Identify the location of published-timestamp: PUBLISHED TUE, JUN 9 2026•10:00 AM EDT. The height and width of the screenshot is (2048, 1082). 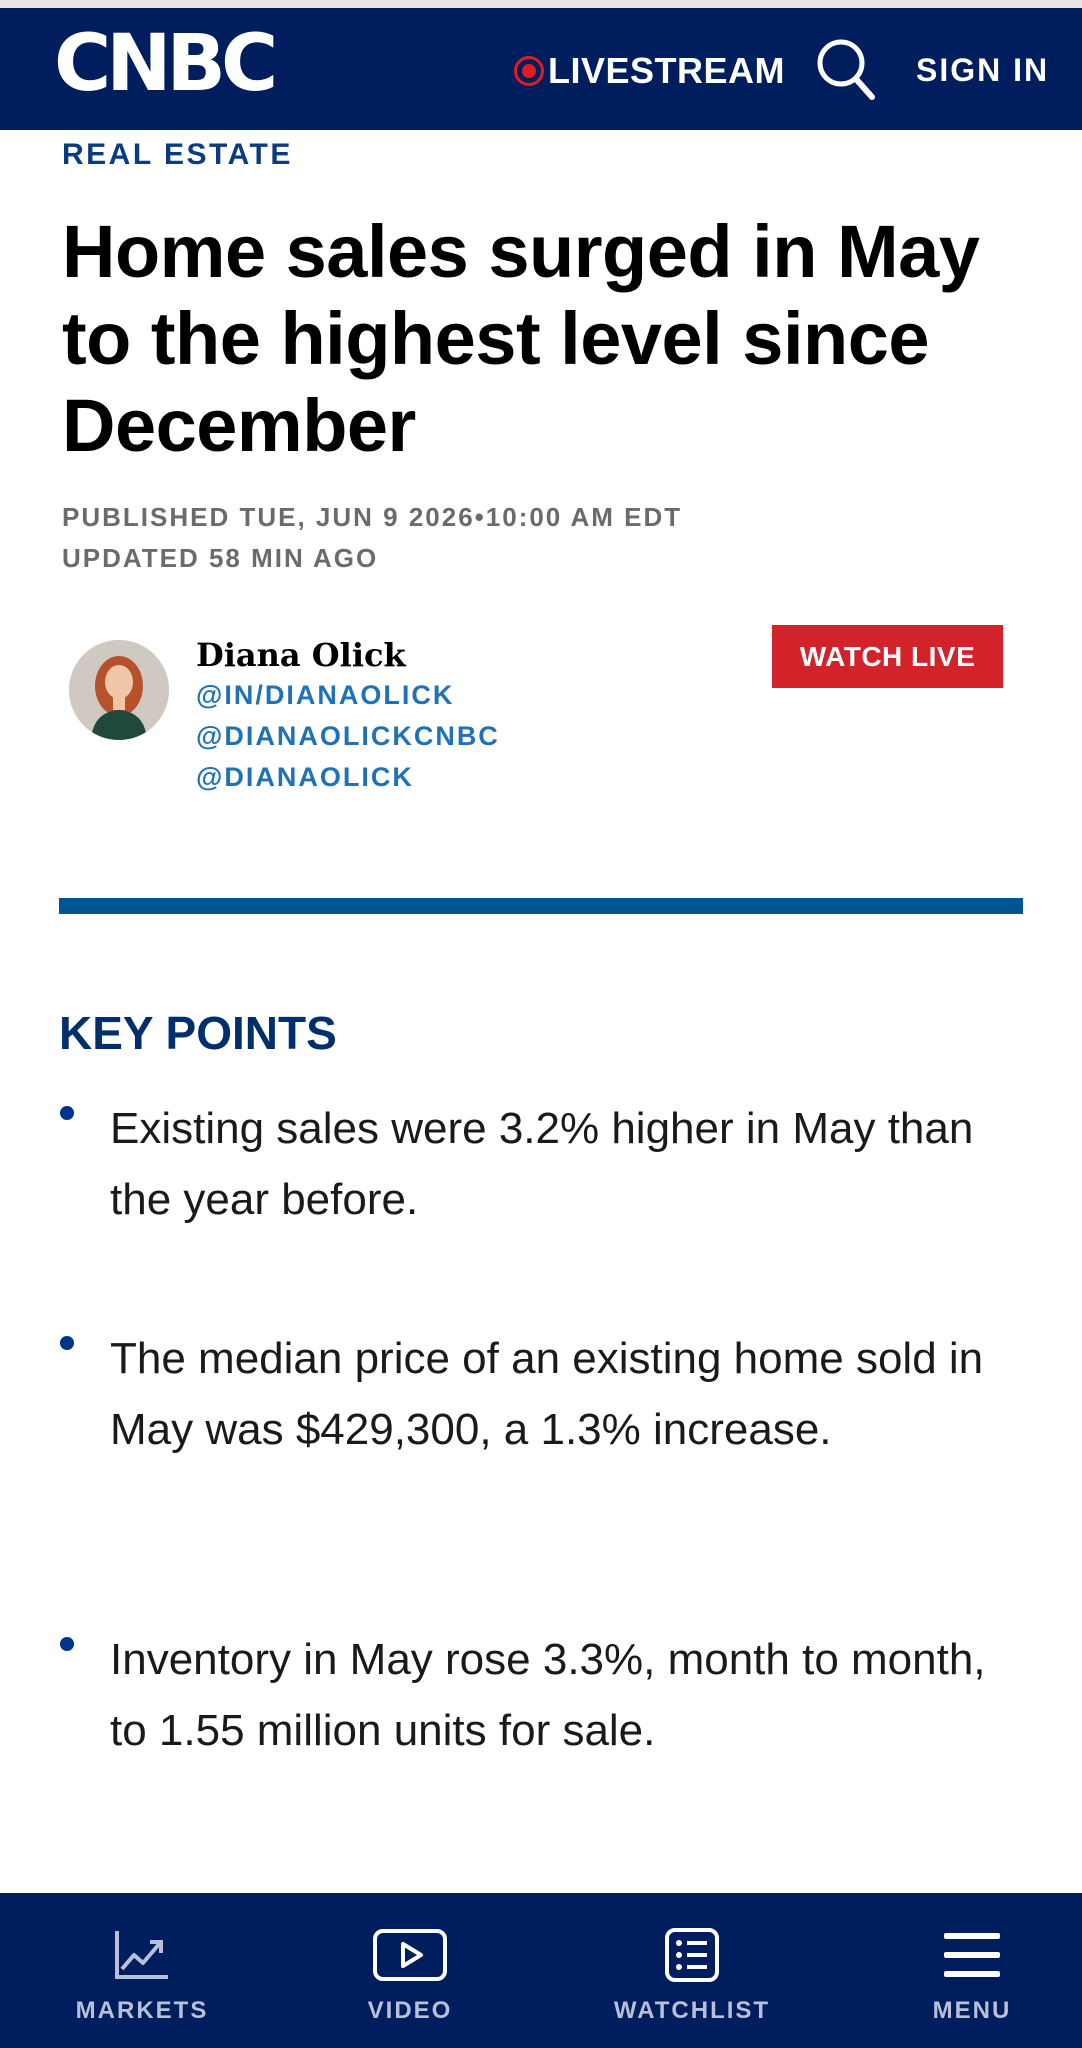
(372, 517).